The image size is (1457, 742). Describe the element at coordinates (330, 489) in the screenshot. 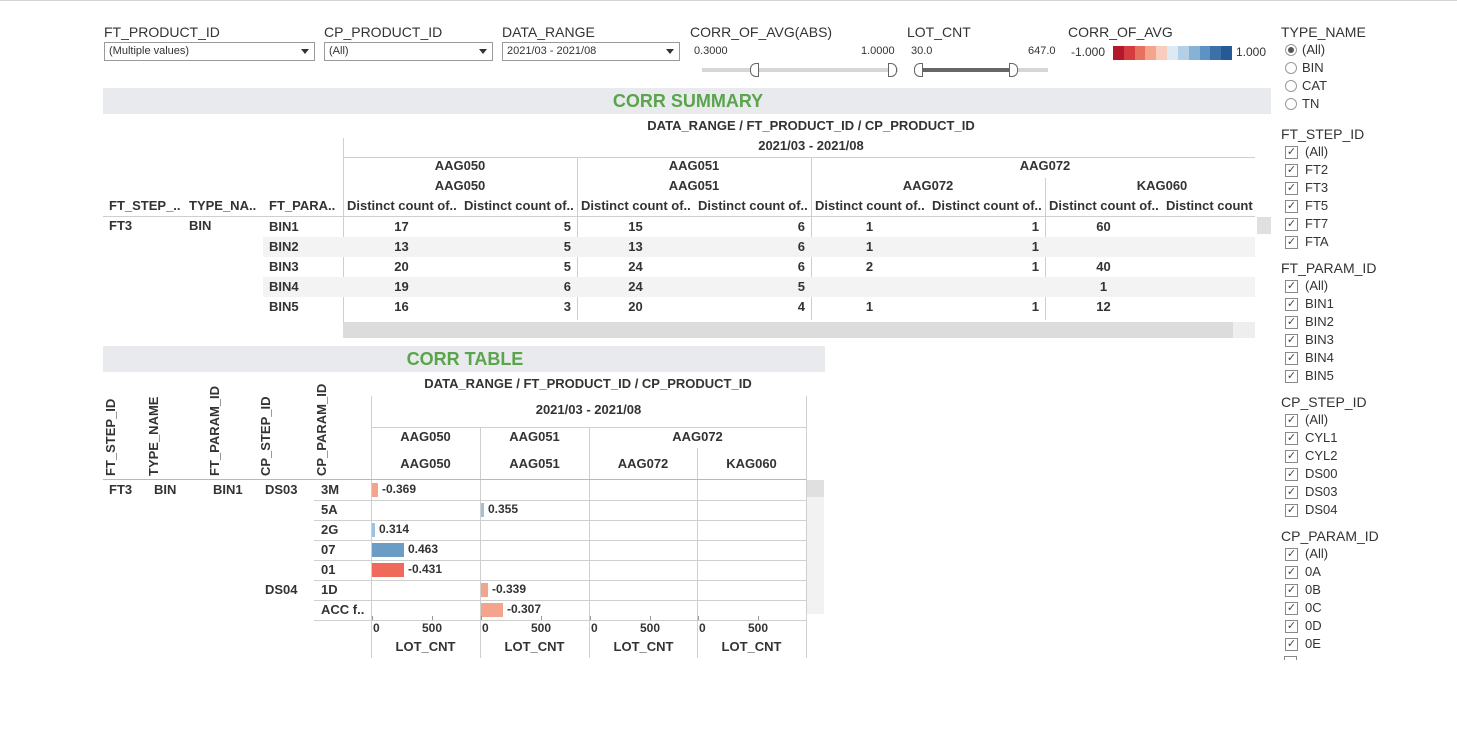

I see `corr-cp-param: 3M` at that location.